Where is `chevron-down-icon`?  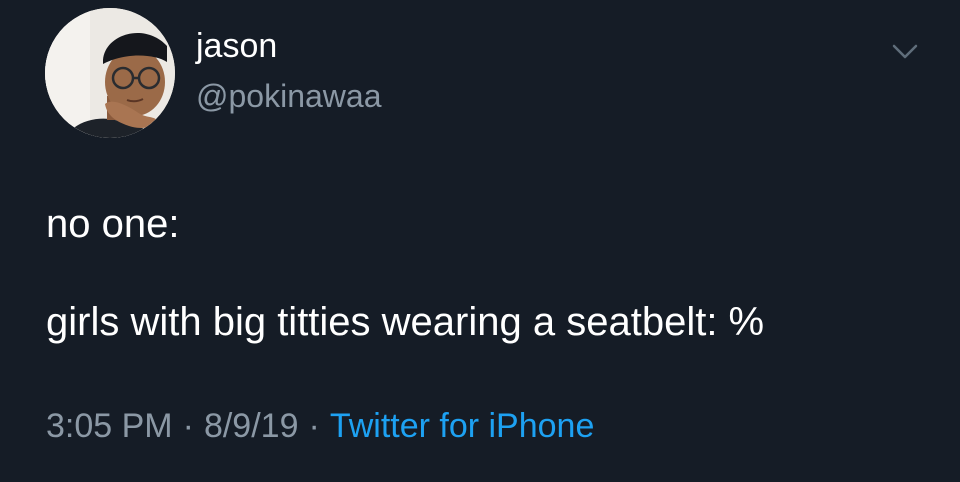
chevron-down-icon is located at coordinates (905, 51).